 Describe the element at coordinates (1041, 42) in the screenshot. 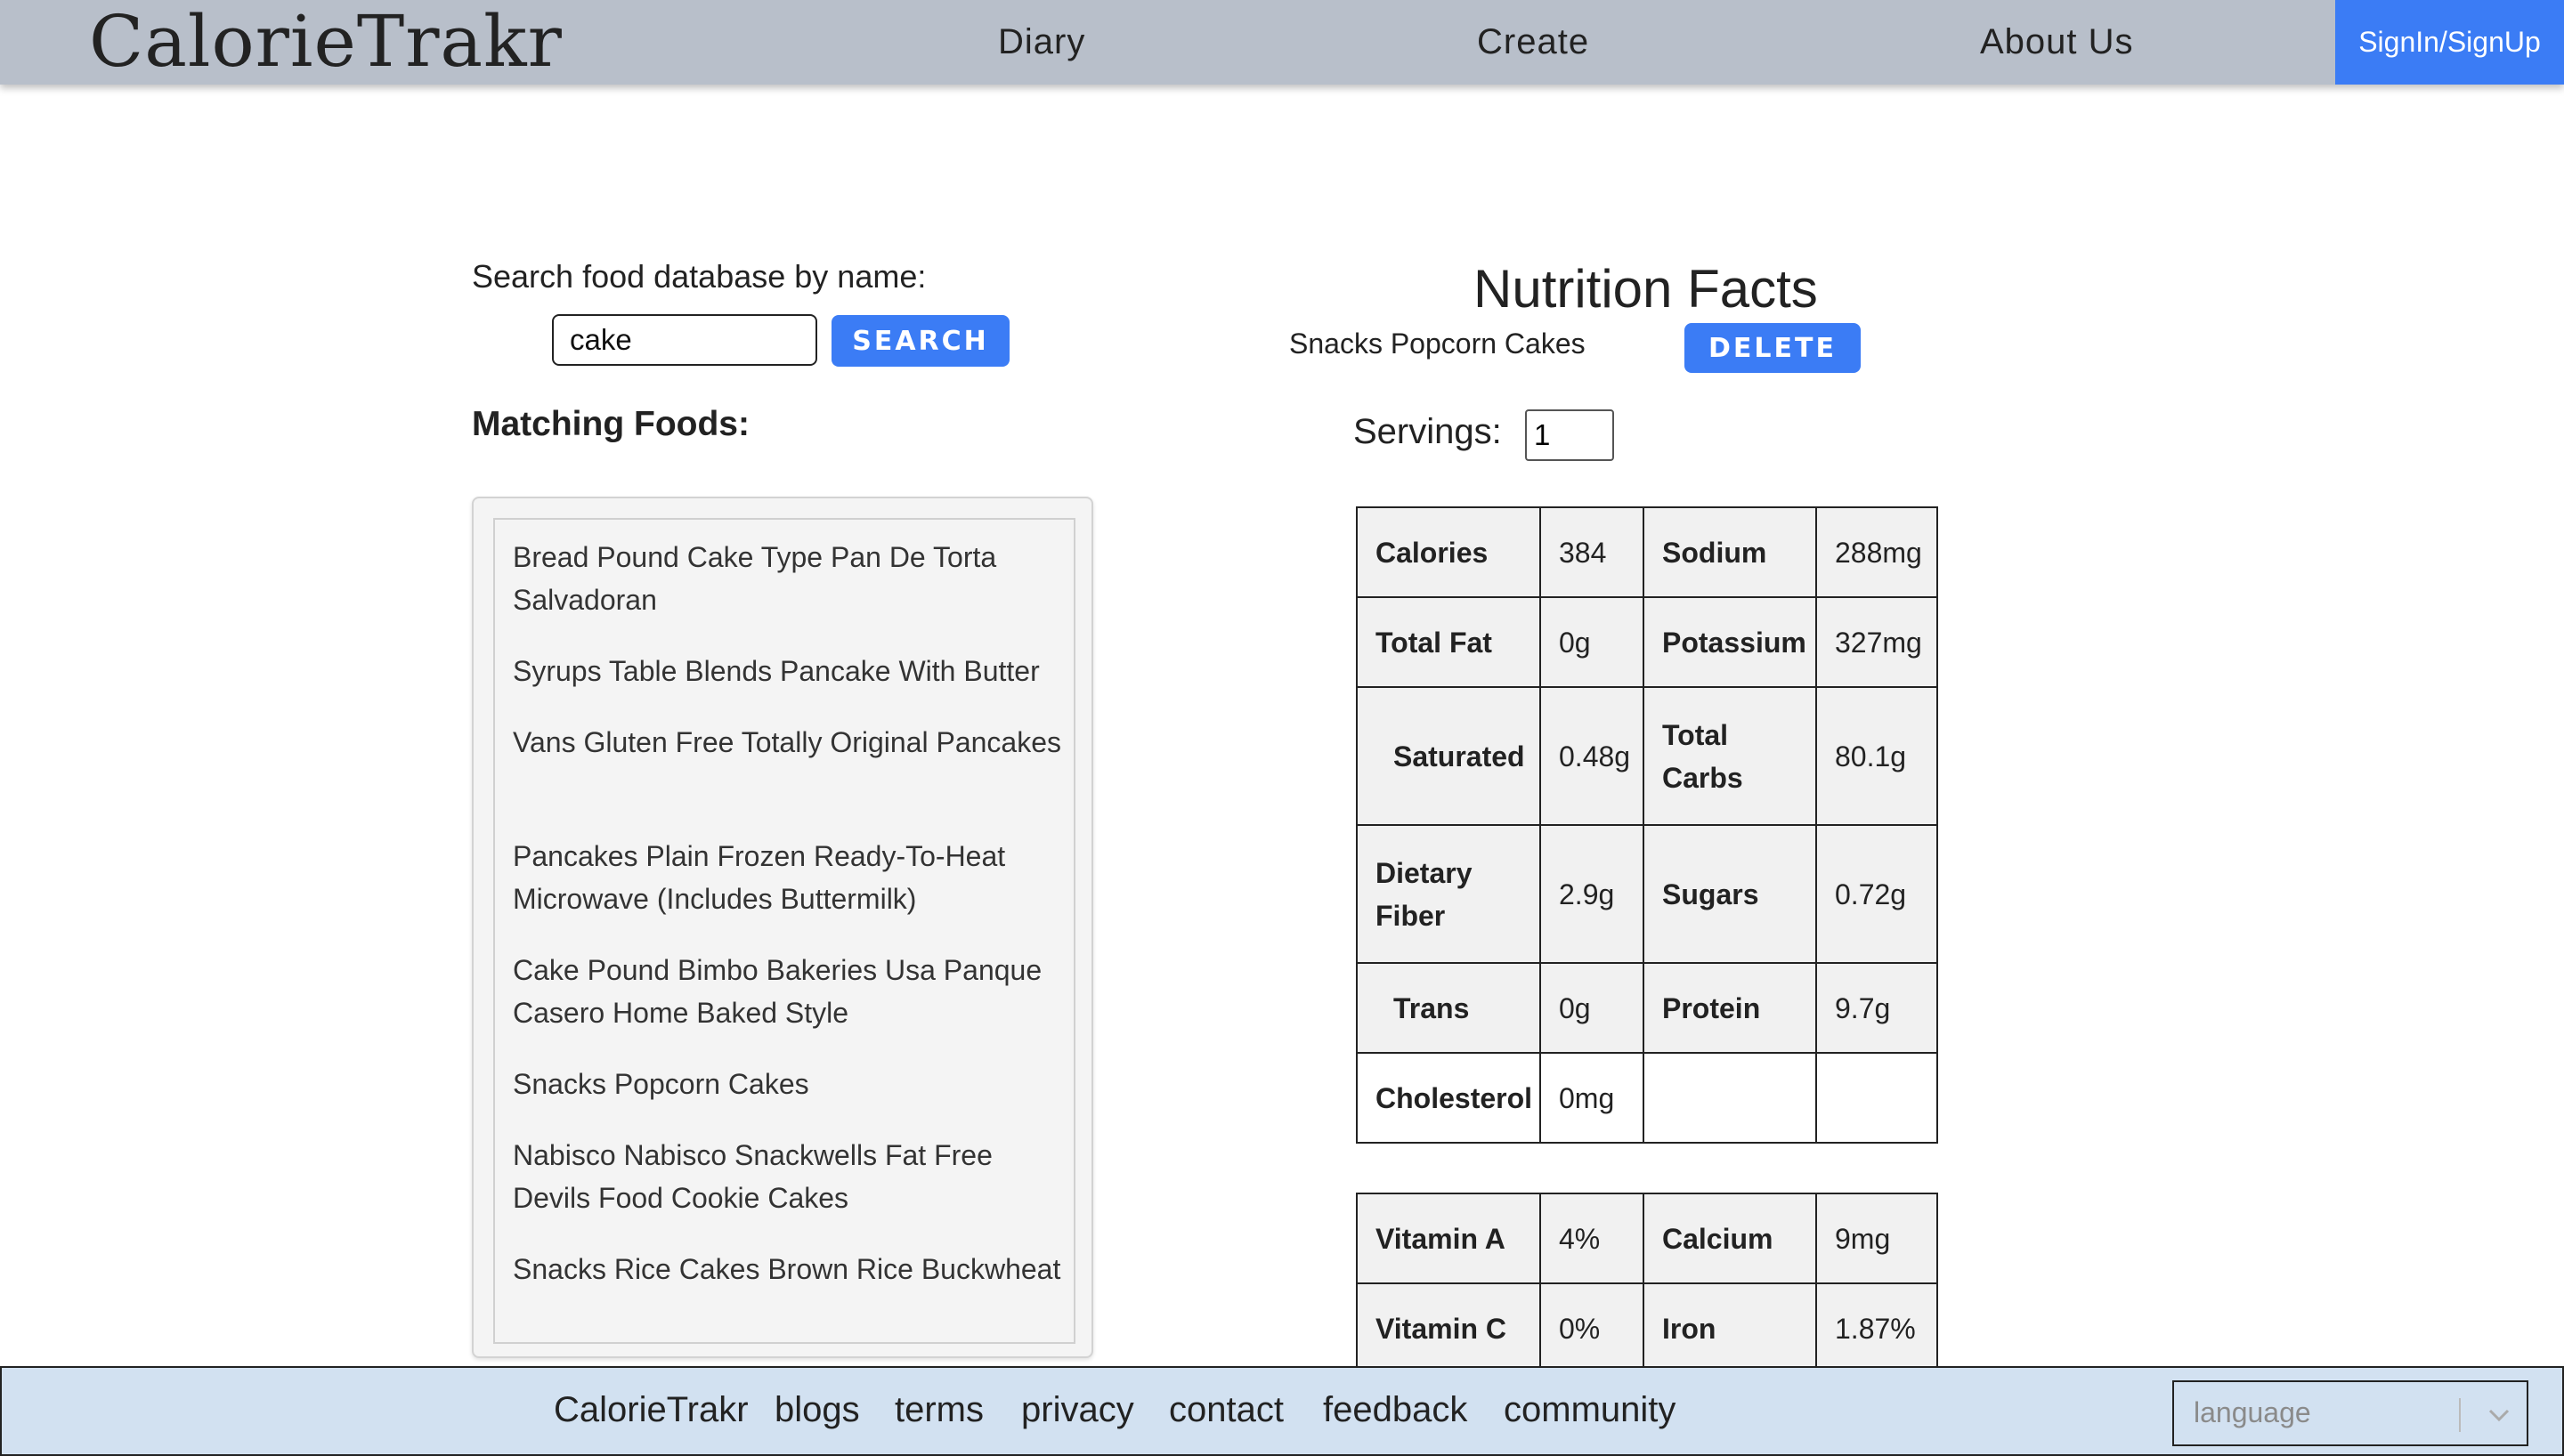

I see `nav-diary: Diary` at that location.